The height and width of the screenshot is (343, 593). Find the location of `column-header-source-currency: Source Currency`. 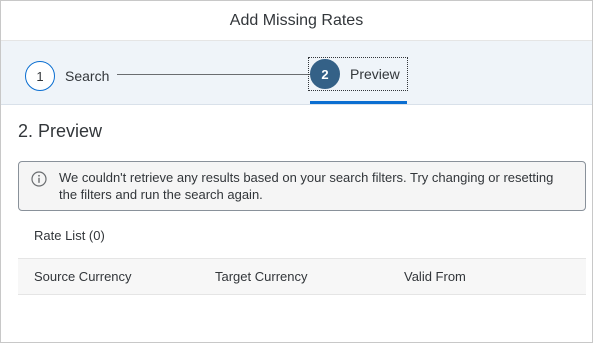

column-header-source-currency: Source Currency is located at coordinates (83, 276).